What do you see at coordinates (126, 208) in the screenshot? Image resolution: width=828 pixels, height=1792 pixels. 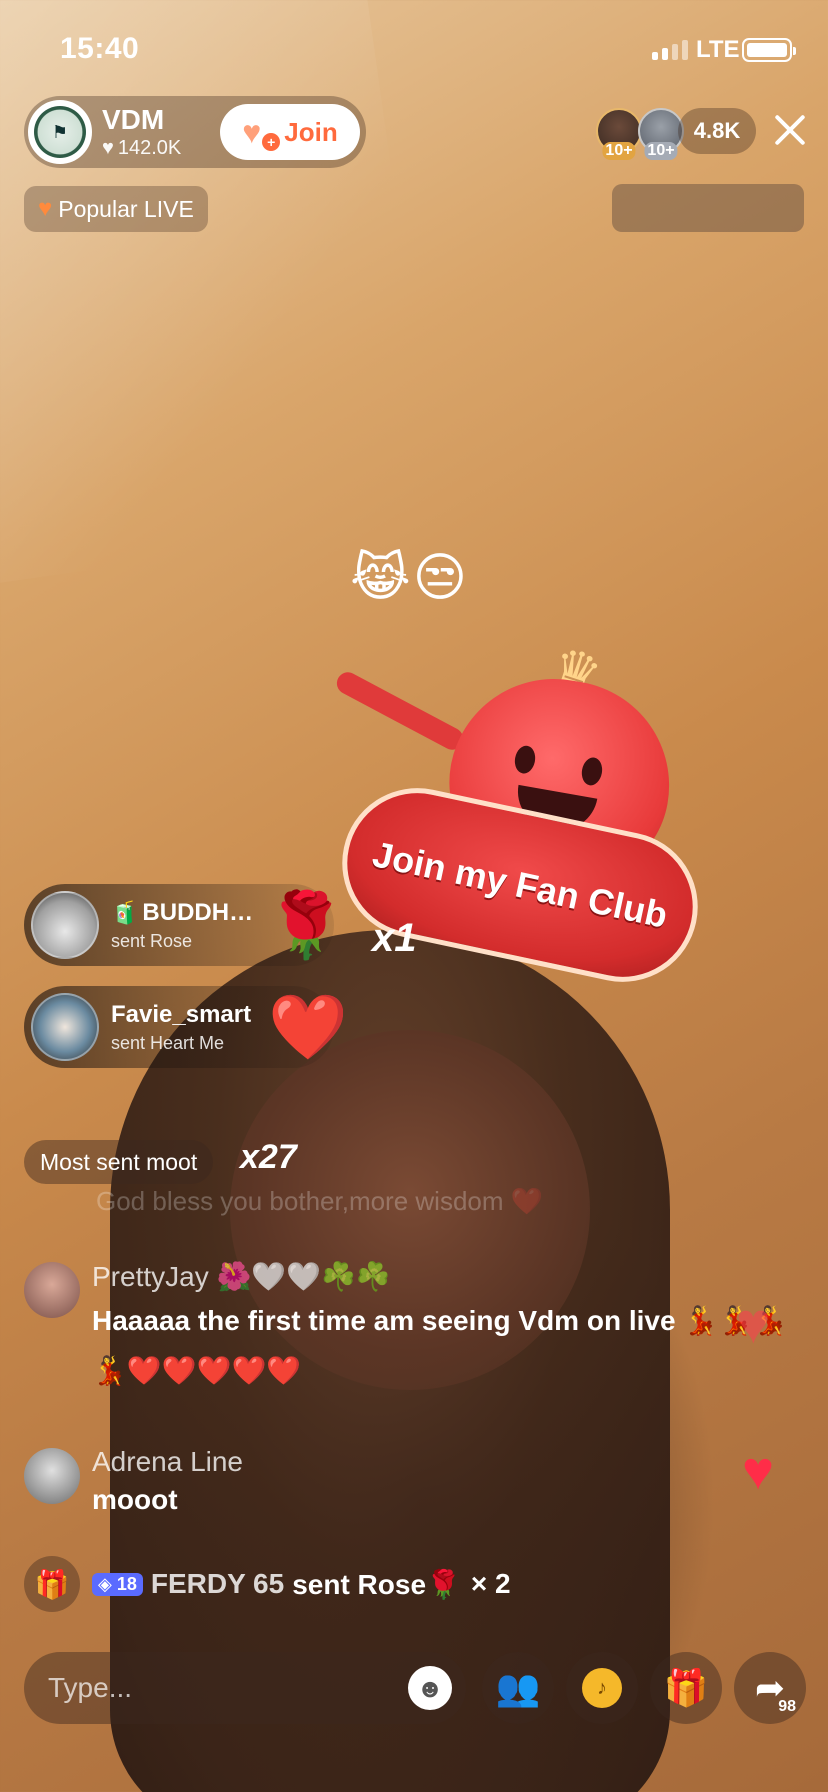 I see `popular-label: Popular LIVE` at bounding box center [126, 208].